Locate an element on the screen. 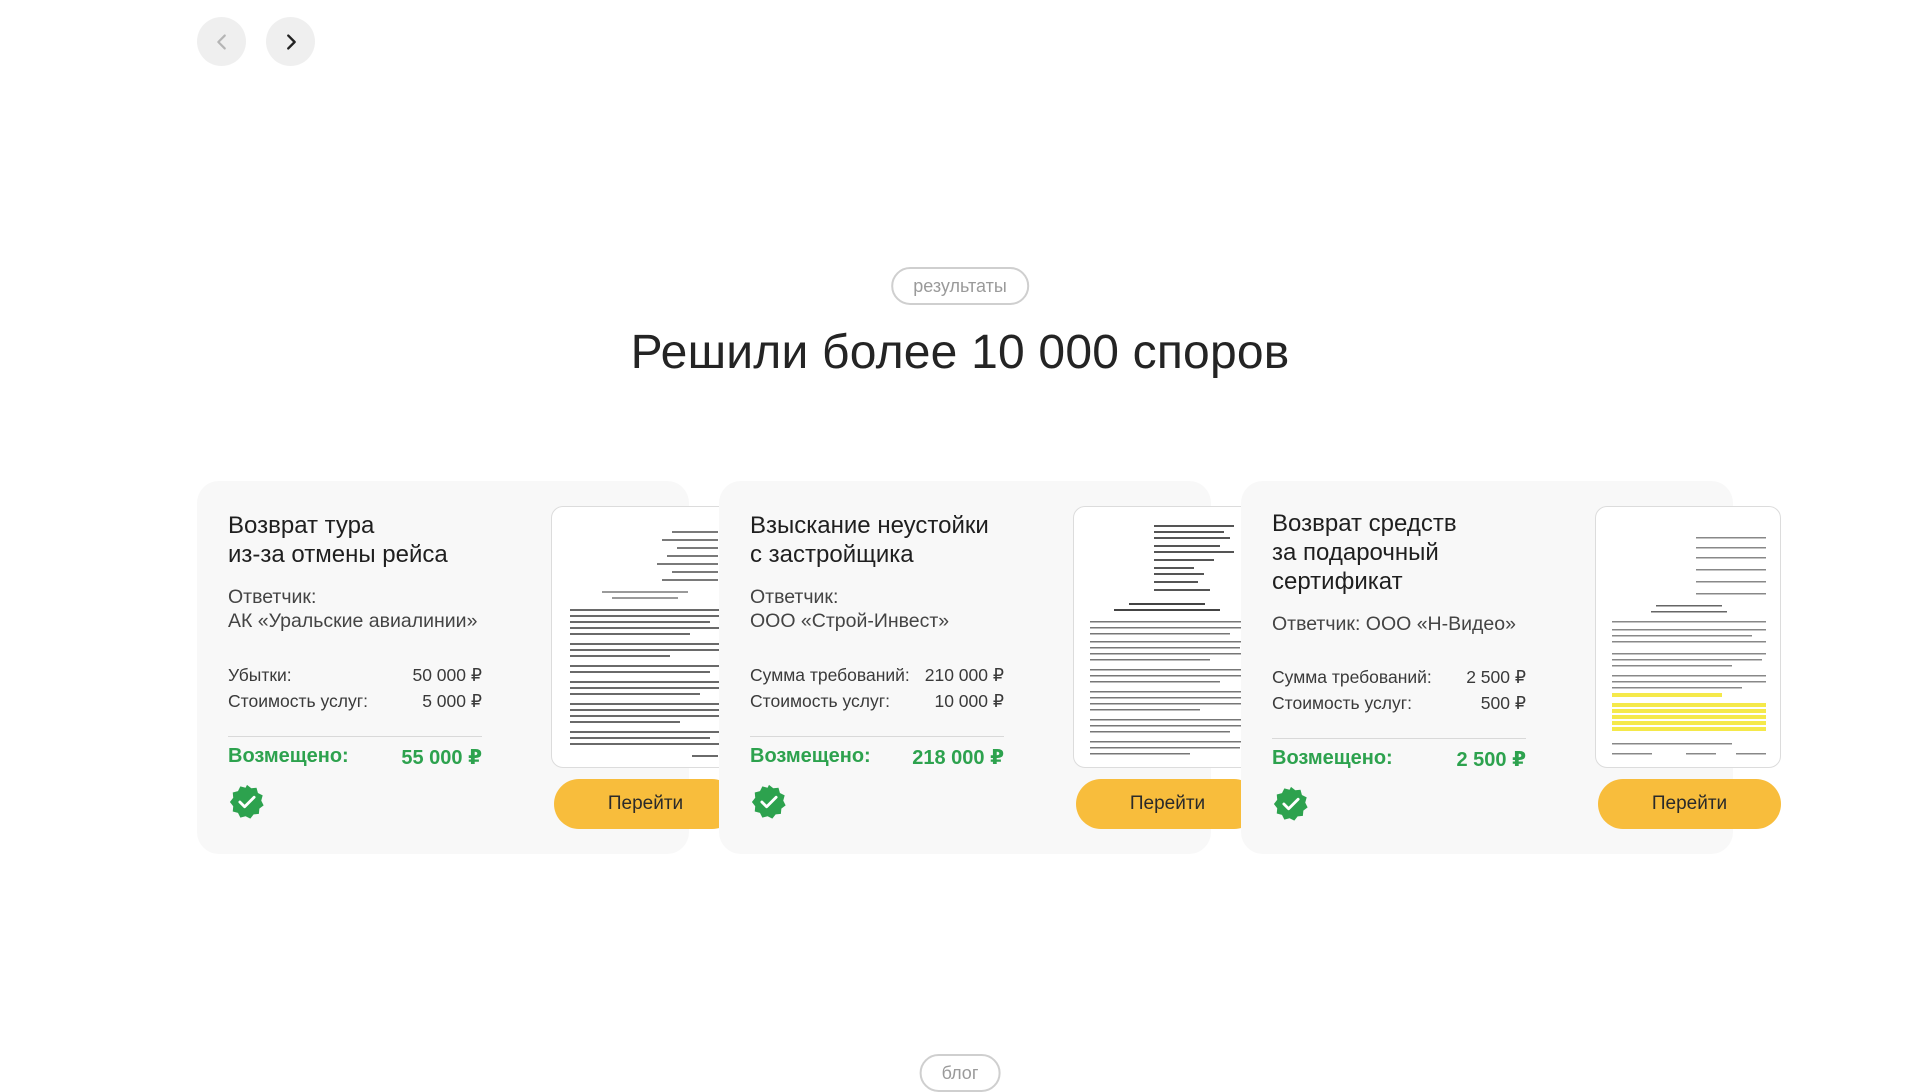 The image size is (1920, 1092). section-tag-blog: блог is located at coordinates (960, 1073).